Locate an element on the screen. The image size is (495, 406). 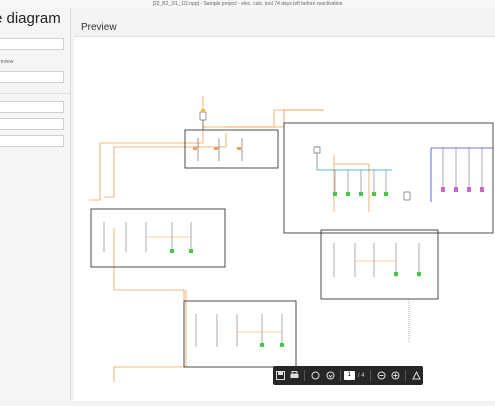
page-total: / 4 is located at coordinates (361, 375).